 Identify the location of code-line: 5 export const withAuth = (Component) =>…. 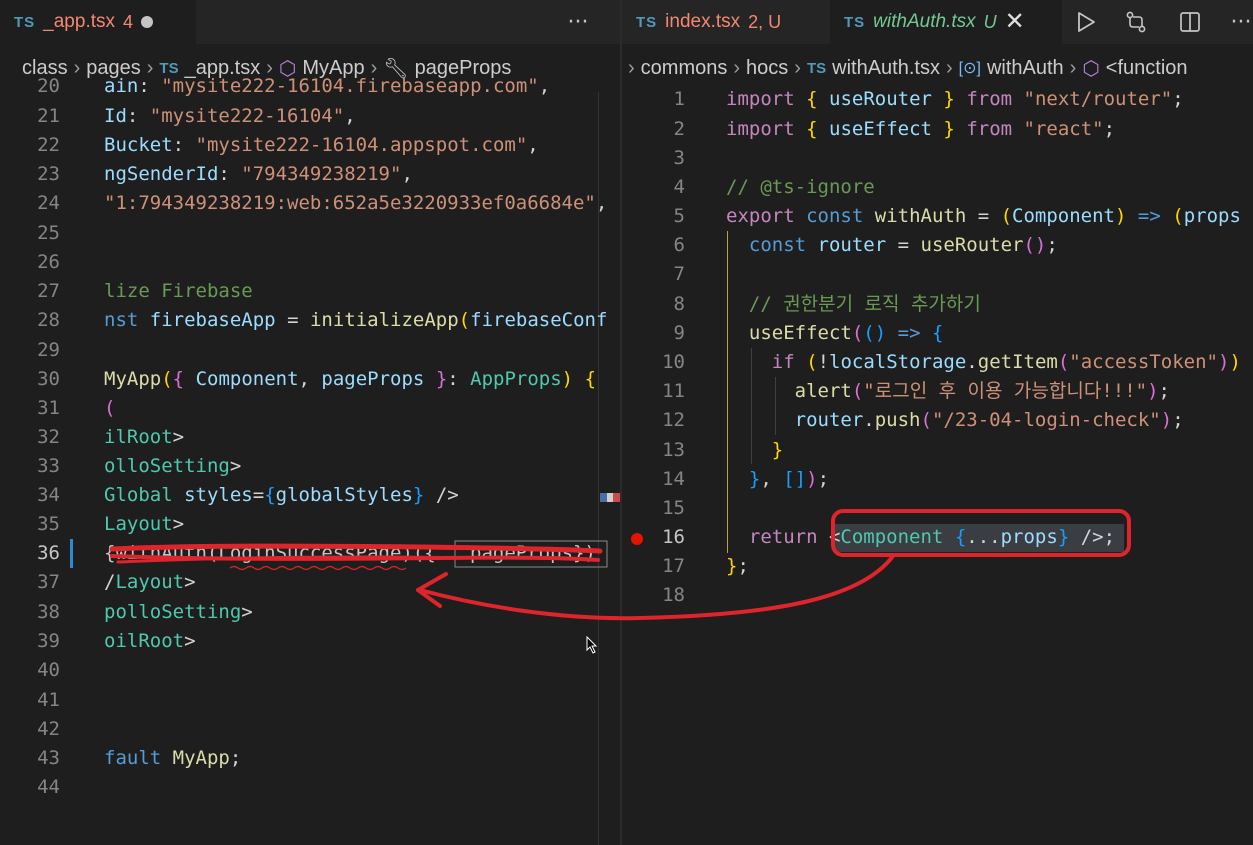
(937, 216).